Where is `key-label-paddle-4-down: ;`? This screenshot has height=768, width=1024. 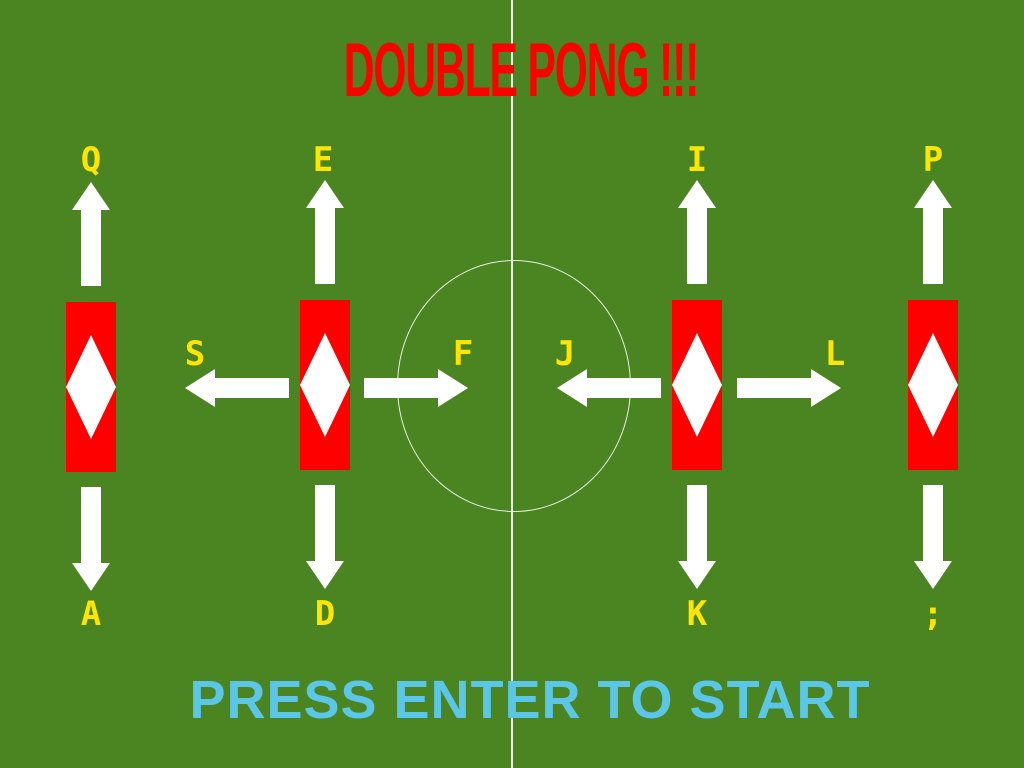
key-label-paddle-4-down: ; is located at coordinates (933, 614).